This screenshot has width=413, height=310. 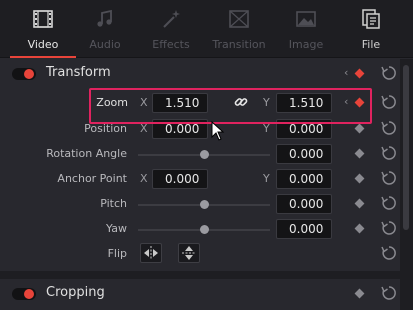 What do you see at coordinates (43, 21) in the screenshot?
I see `film-icon` at bounding box center [43, 21].